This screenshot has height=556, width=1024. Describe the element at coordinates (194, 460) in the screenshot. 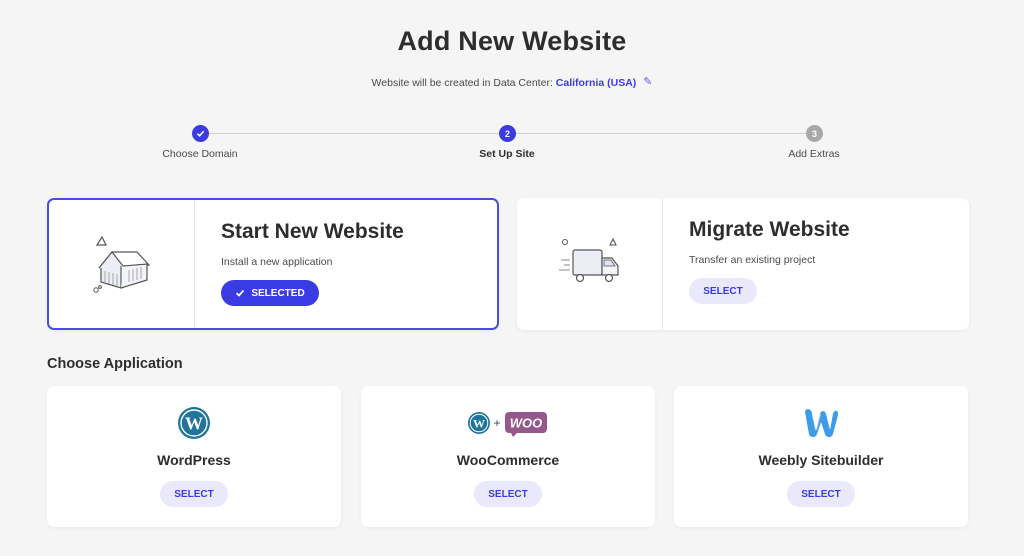

I see `wordpress-name: WordPress` at that location.